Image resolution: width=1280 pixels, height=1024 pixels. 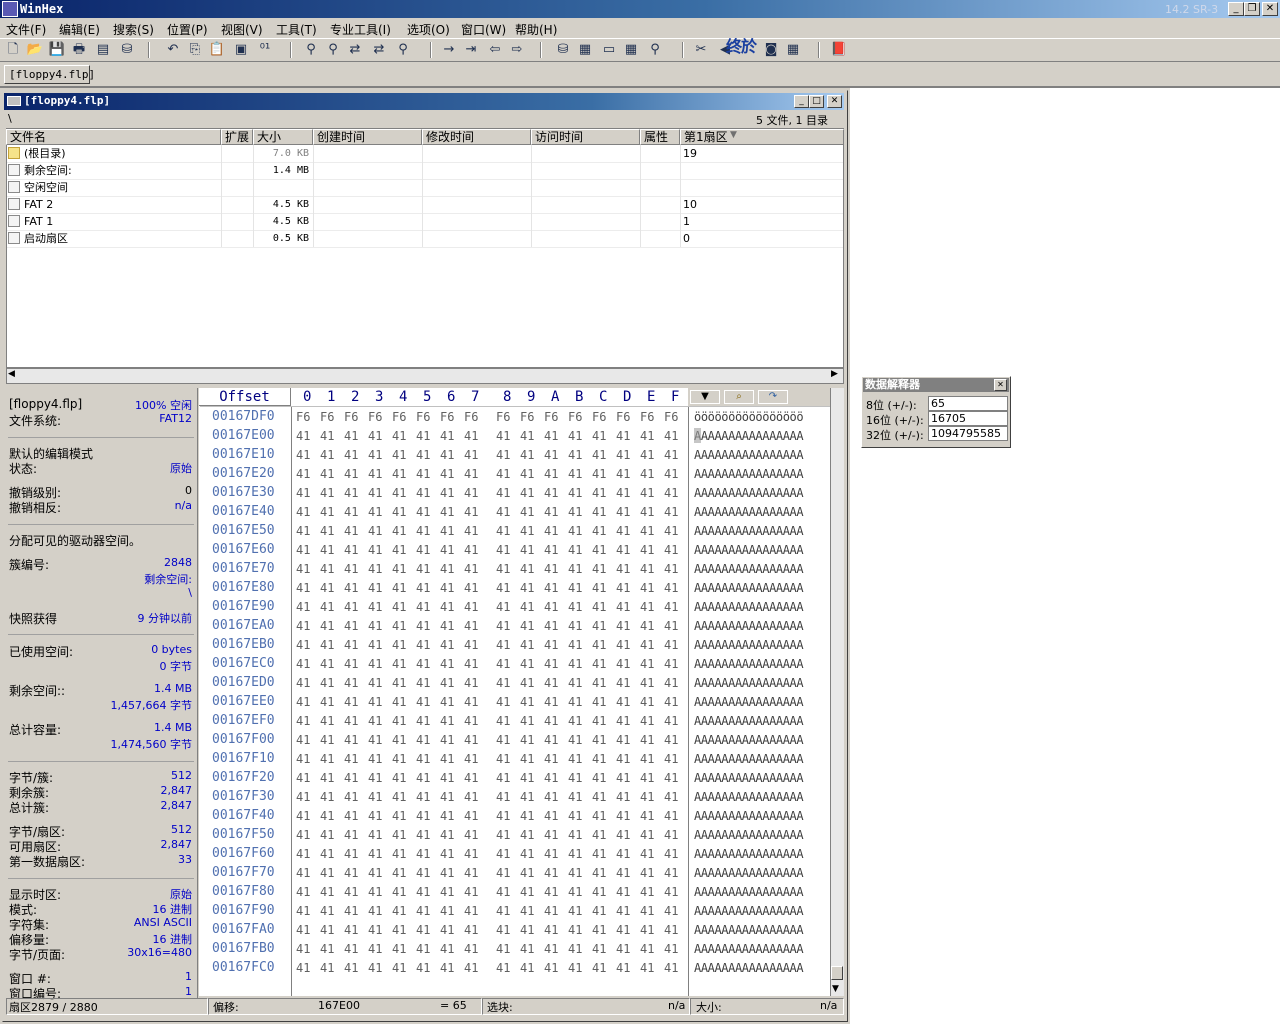 I want to click on tab-floppy4: [floppy4.flp], so click(x=49, y=74).